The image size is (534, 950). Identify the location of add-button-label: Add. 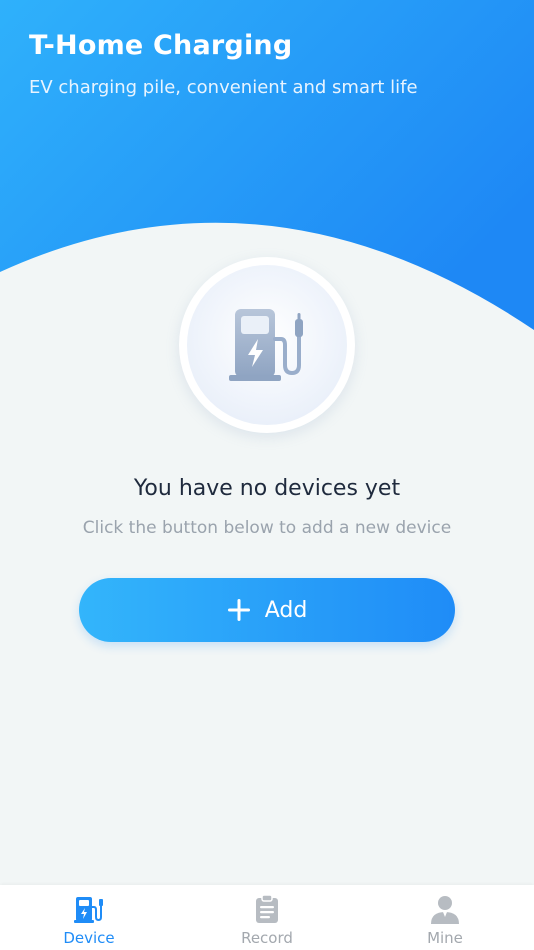
(286, 610).